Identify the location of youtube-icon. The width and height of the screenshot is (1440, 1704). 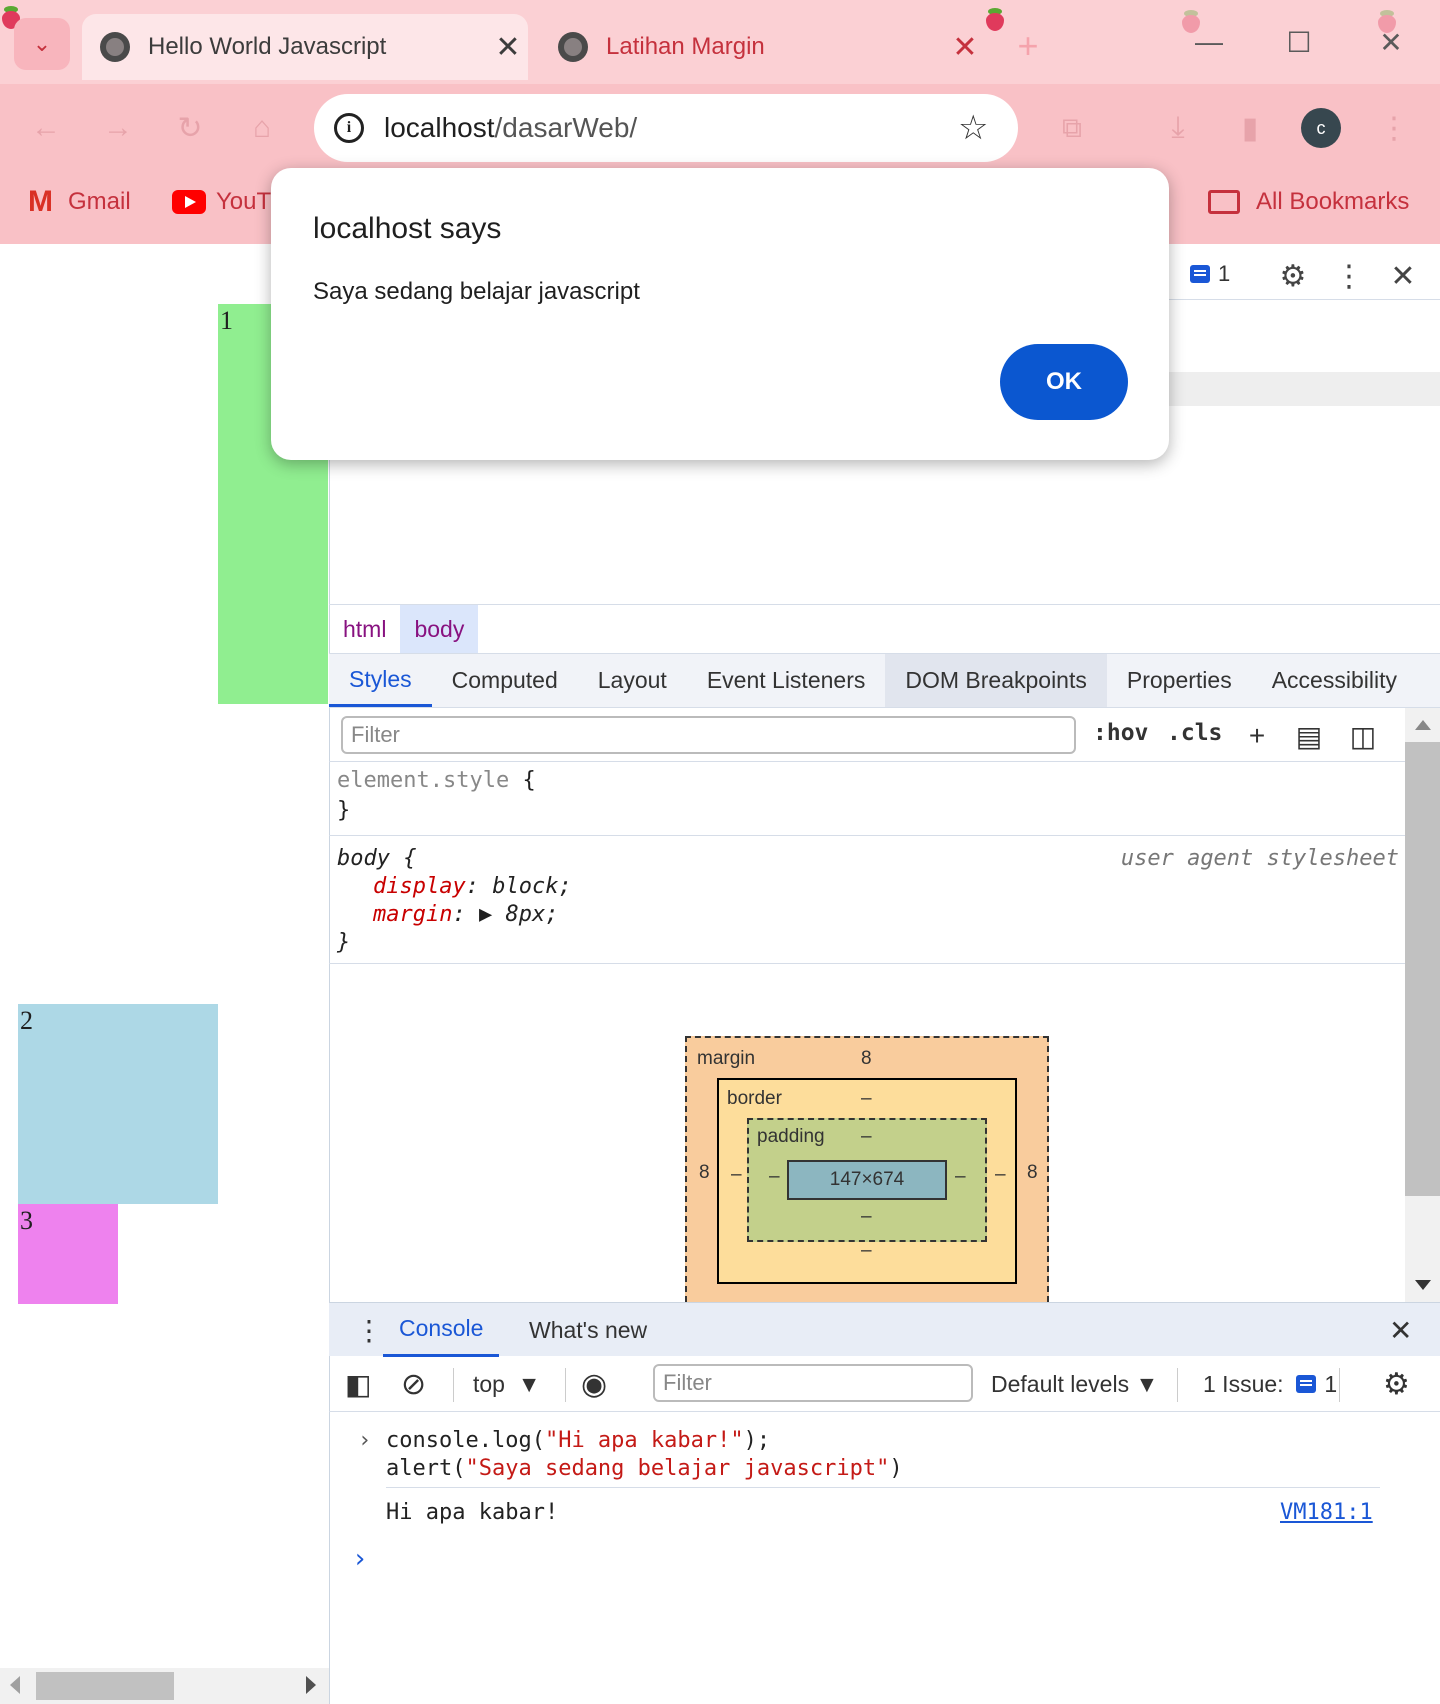
(189, 202).